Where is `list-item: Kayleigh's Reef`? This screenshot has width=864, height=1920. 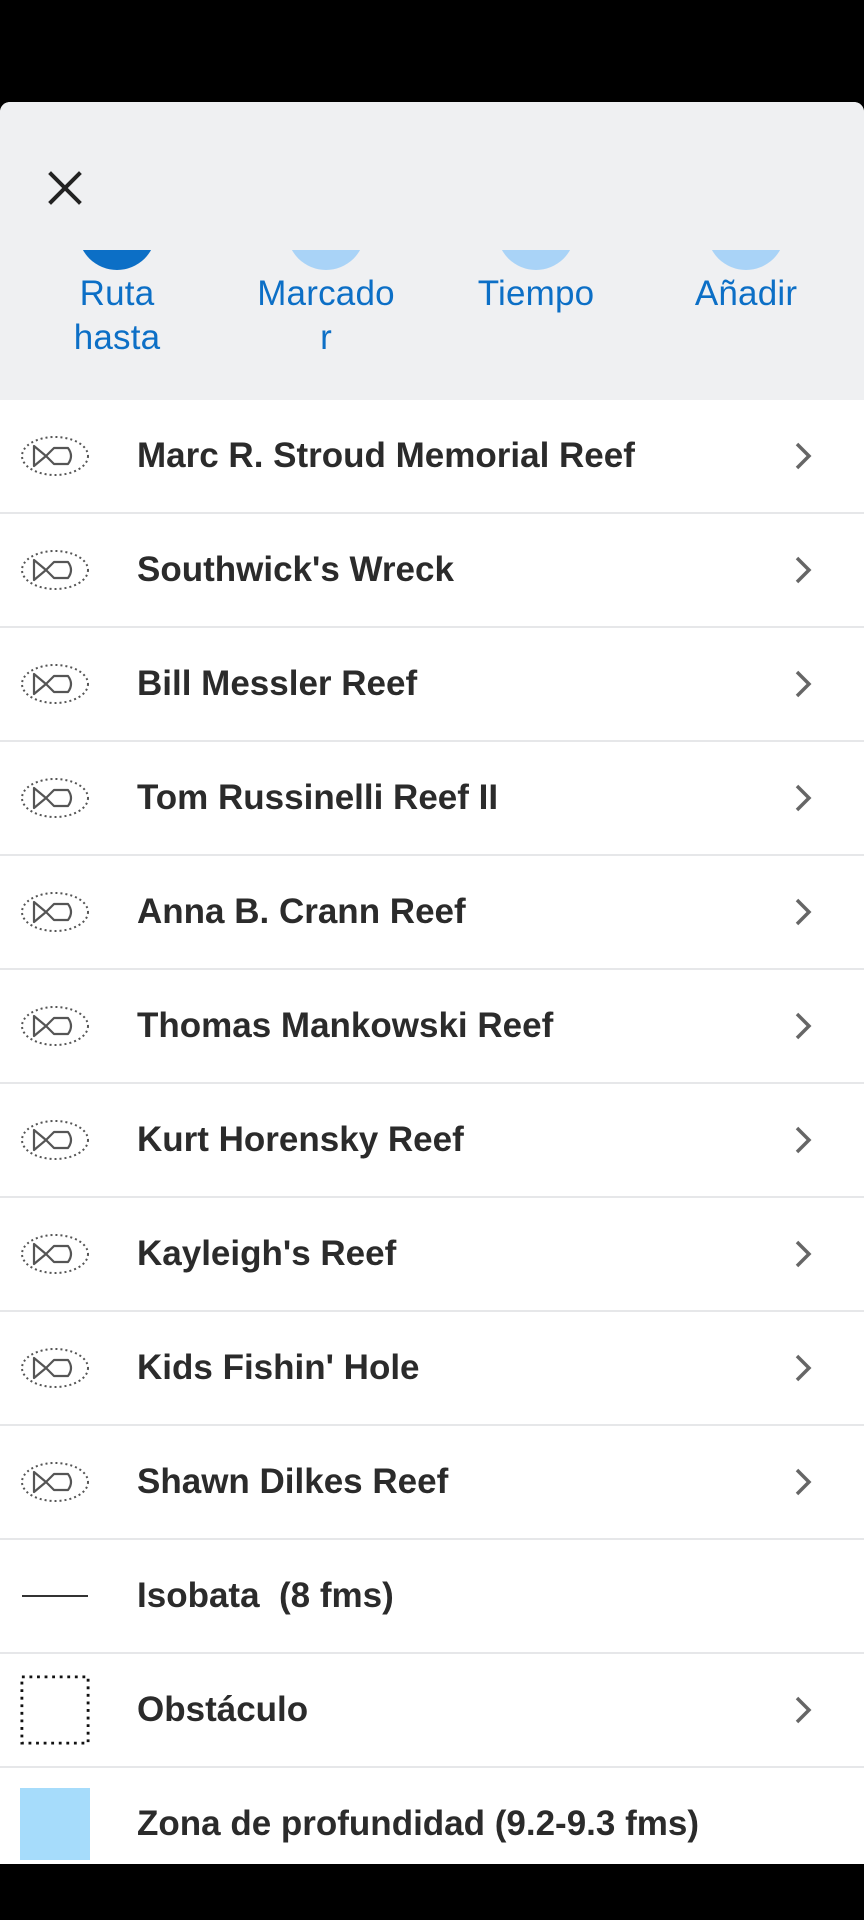 list-item: Kayleigh's Reef is located at coordinates (432, 1255).